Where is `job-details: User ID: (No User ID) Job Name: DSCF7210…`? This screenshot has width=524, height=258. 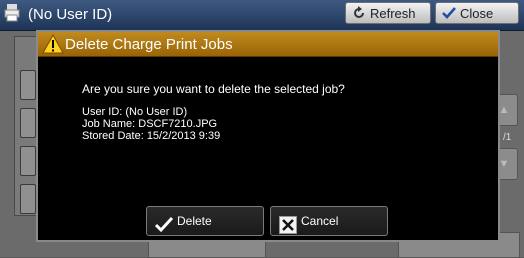 job-details: User ID: (No User ID) Job Name: DSCF7210… is located at coordinates (151, 124).